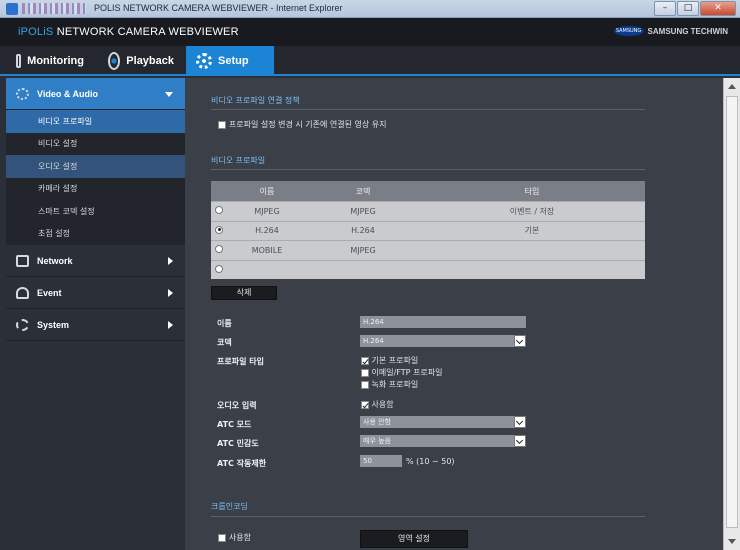  I want to click on cell-name: MOBILE, so click(267, 250).